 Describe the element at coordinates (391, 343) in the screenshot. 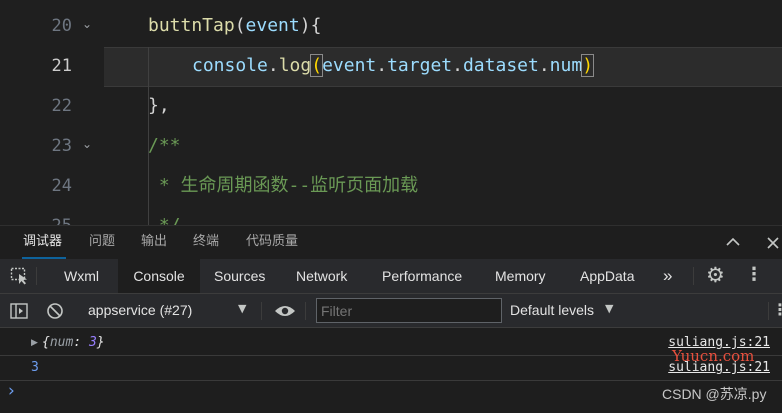

I see `console-message: ▶ {num: 3} suliang.js:21` at that location.